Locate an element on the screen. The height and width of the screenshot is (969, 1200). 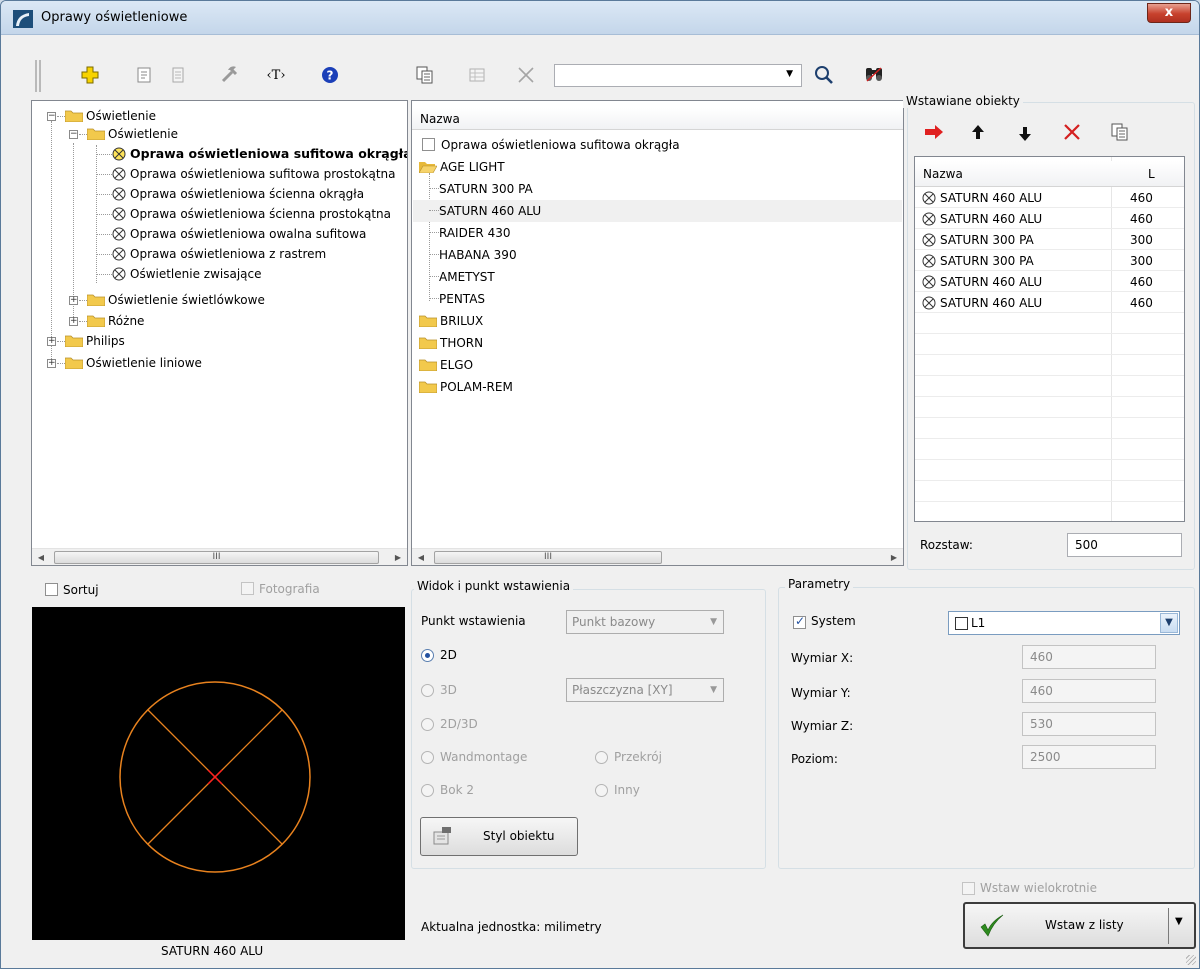
add-icon is located at coordinates (90, 75).